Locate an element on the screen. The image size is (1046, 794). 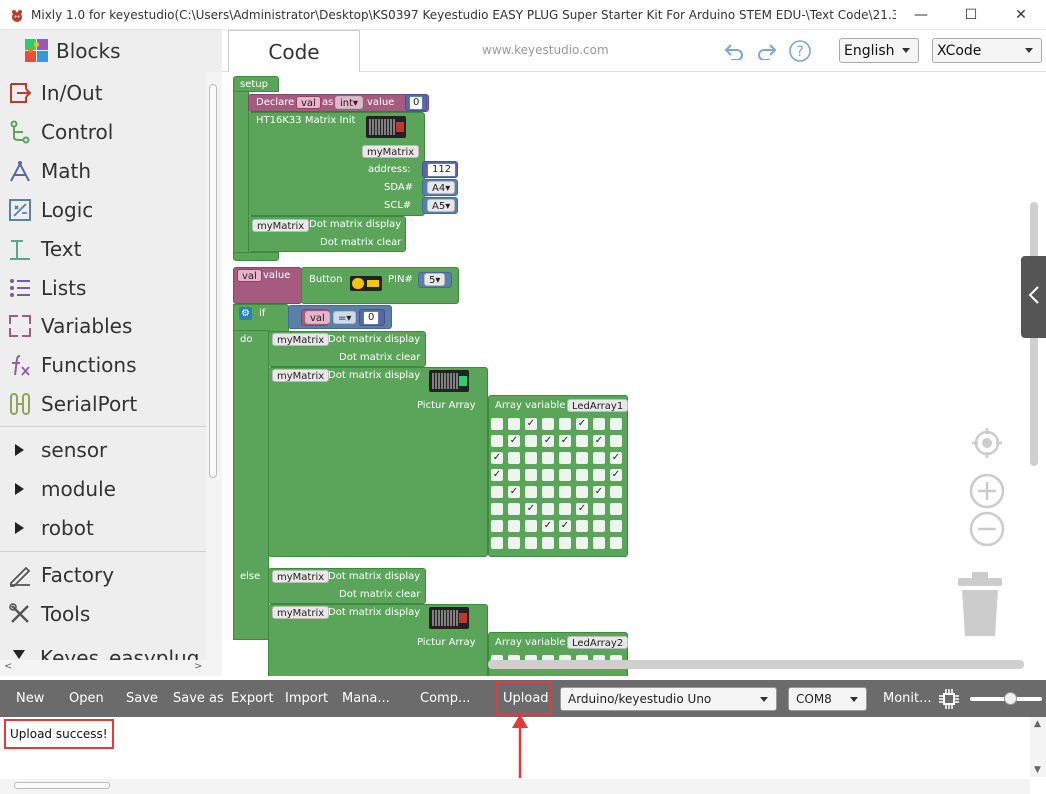
console-hscroll is located at coordinates (515, 786).